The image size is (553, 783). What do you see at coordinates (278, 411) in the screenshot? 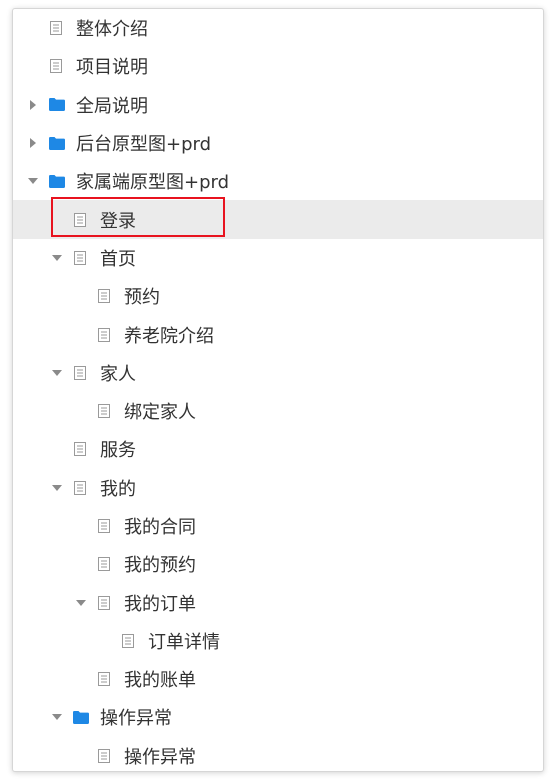
I see `tree-page-item: 绑定家人` at bounding box center [278, 411].